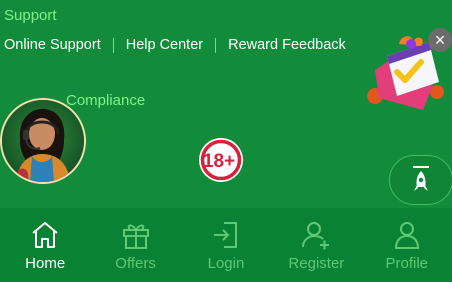  I want to click on support-agent-avatar, so click(43, 141).